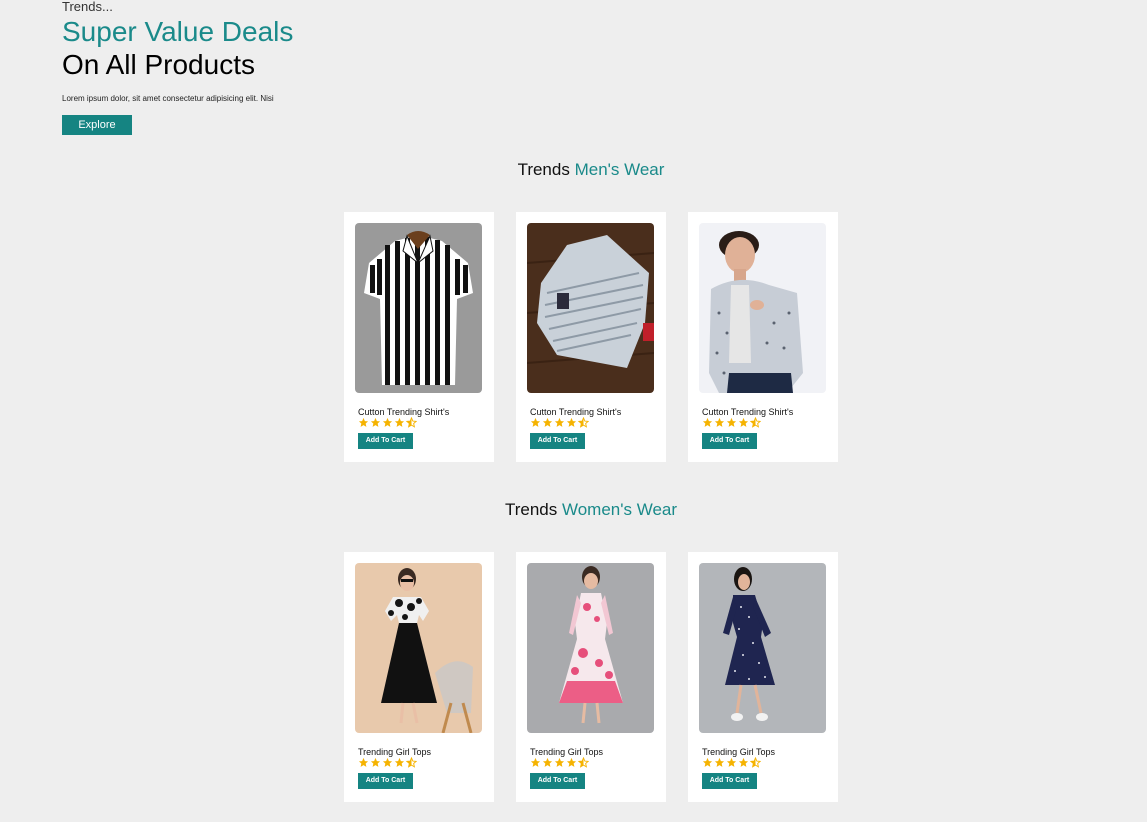 Image resolution: width=1147 pixels, height=822 pixels. I want to click on womens-title-accent: Women's Wear, so click(619, 509).